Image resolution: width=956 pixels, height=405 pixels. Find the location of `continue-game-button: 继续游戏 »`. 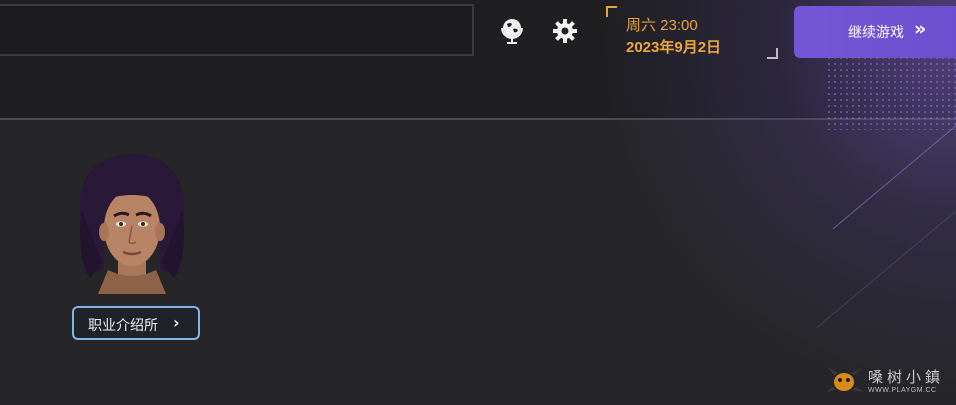

continue-game-button: 继续游戏 » is located at coordinates (875, 32).